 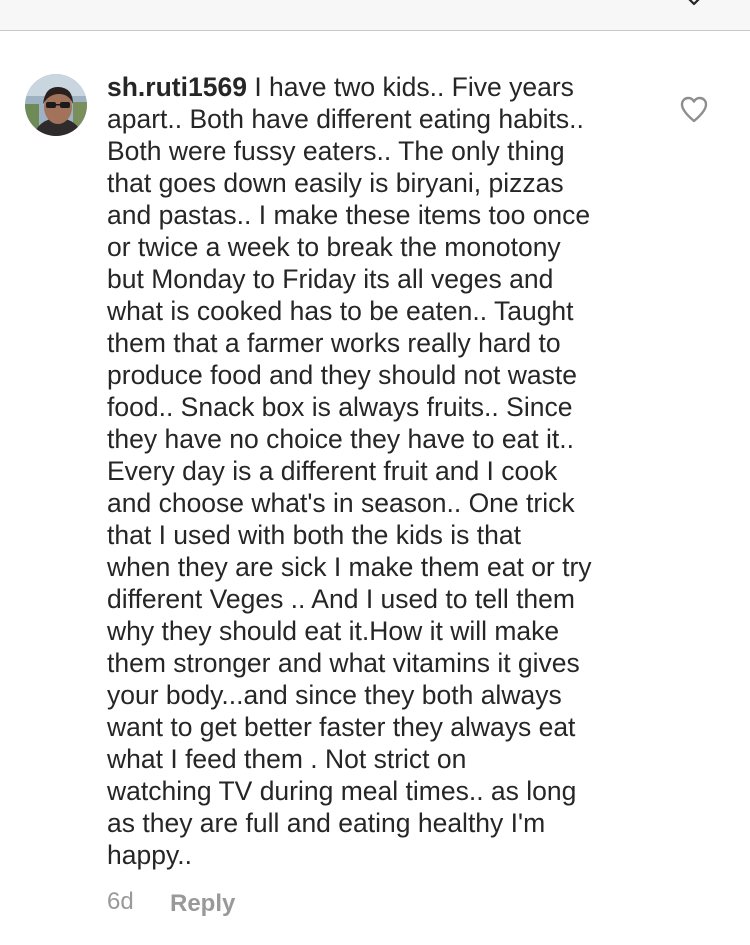 What do you see at coordinates (202, 904) in the screenshot?
I see `reply-button: Reply` at bounding box center [202, 904].